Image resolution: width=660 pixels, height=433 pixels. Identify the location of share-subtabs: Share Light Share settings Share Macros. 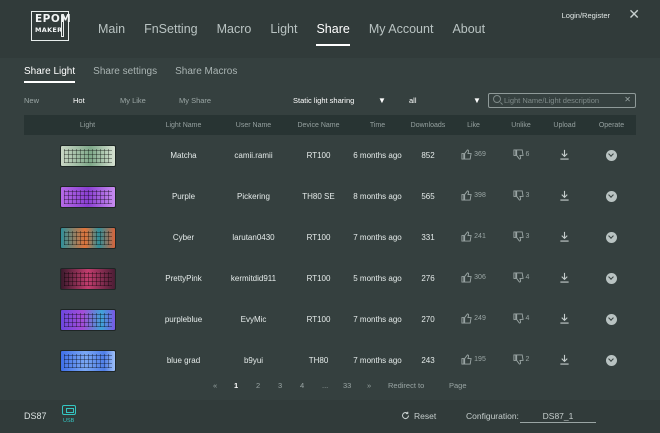
(139, 74).